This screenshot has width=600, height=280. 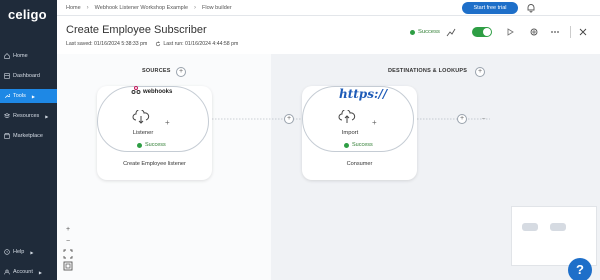 I want to click on more-icon, so click(x=555, y=32).